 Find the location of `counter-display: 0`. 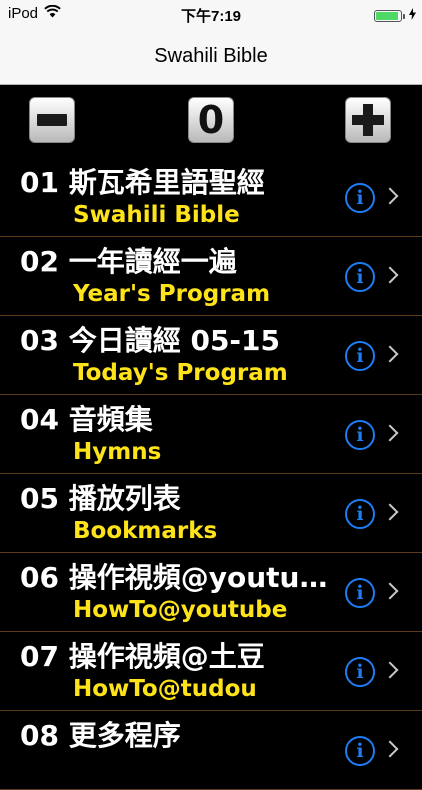

counter-display: 0 is located at coordinates (211, 120).